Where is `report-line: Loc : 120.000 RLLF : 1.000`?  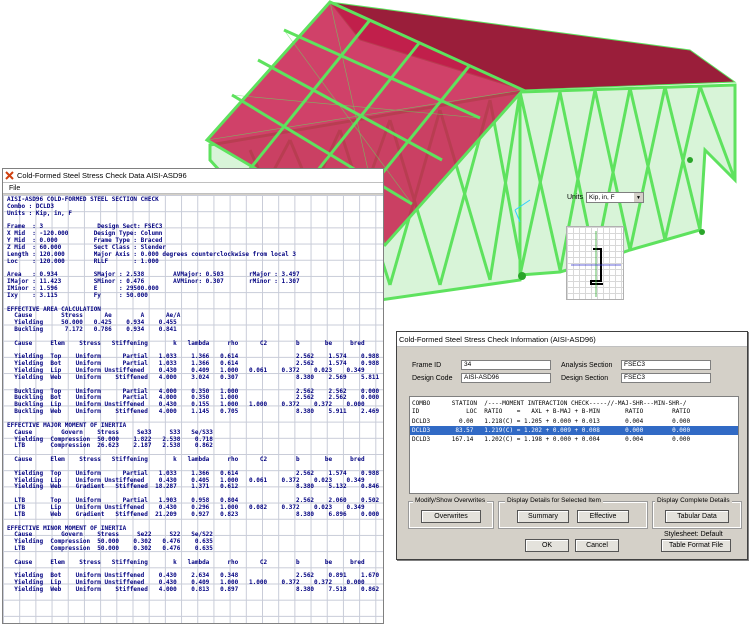
report-line: Loc : 120.000 RLLF : 1.000 is located at coordinates (83, 261).